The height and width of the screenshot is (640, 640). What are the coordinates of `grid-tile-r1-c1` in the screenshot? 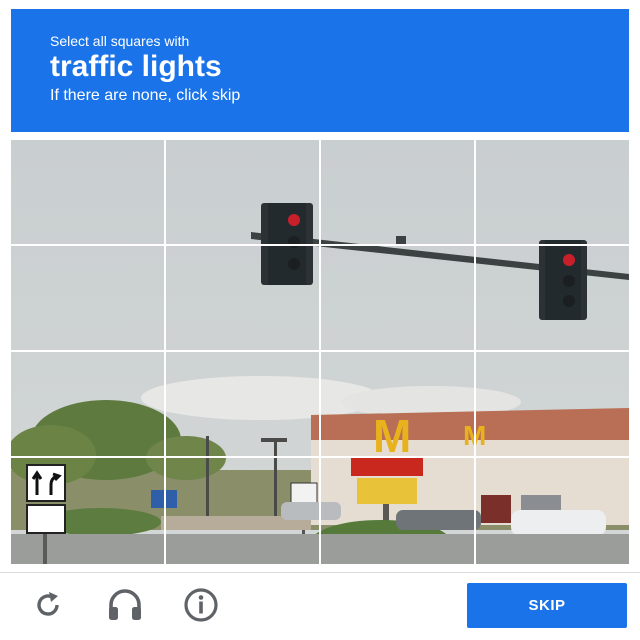 It's located at (87, 192).